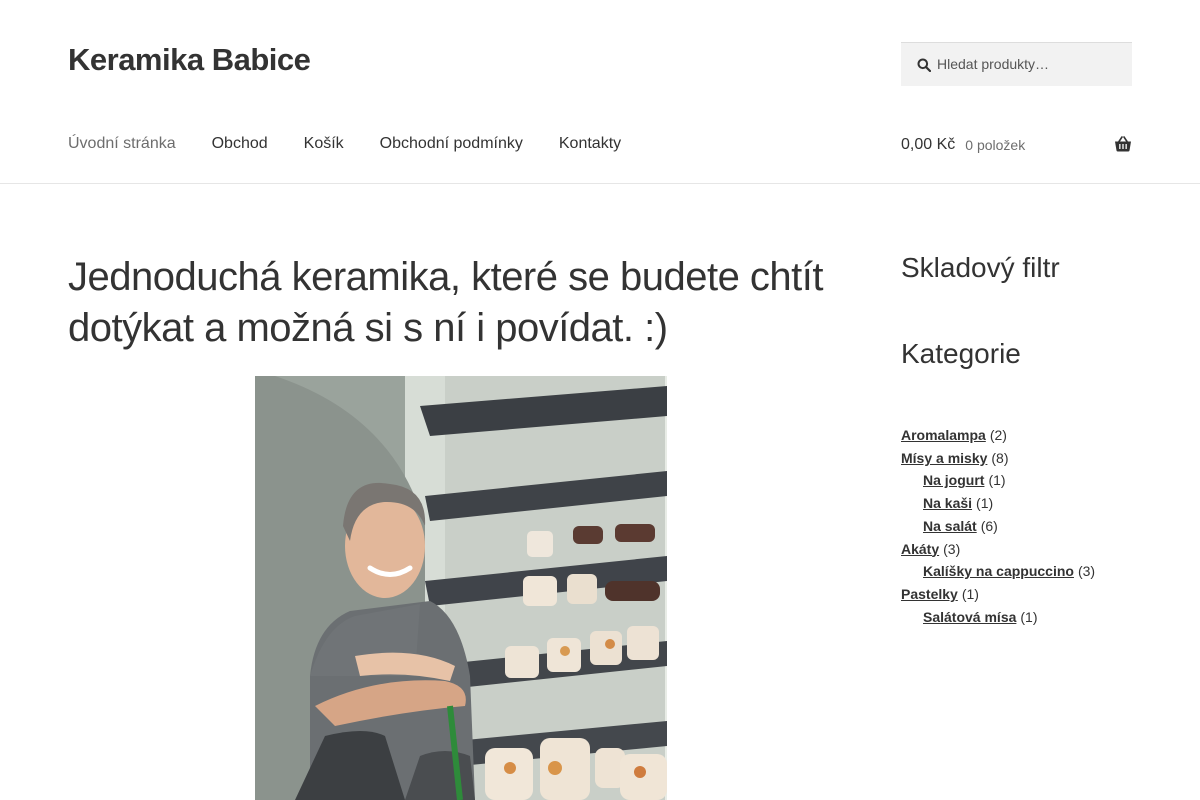  I want to click on category-link-na-salat: Na salát, so click(950, 526).